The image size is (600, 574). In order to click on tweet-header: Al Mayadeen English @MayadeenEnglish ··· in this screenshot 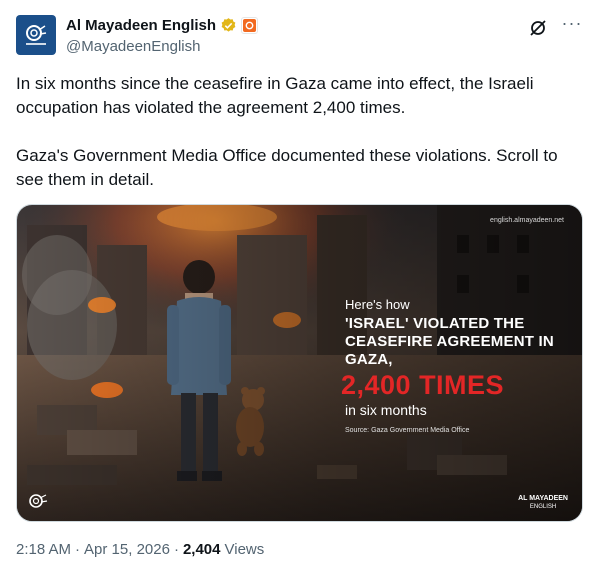, I will do `click(300, 36)`.